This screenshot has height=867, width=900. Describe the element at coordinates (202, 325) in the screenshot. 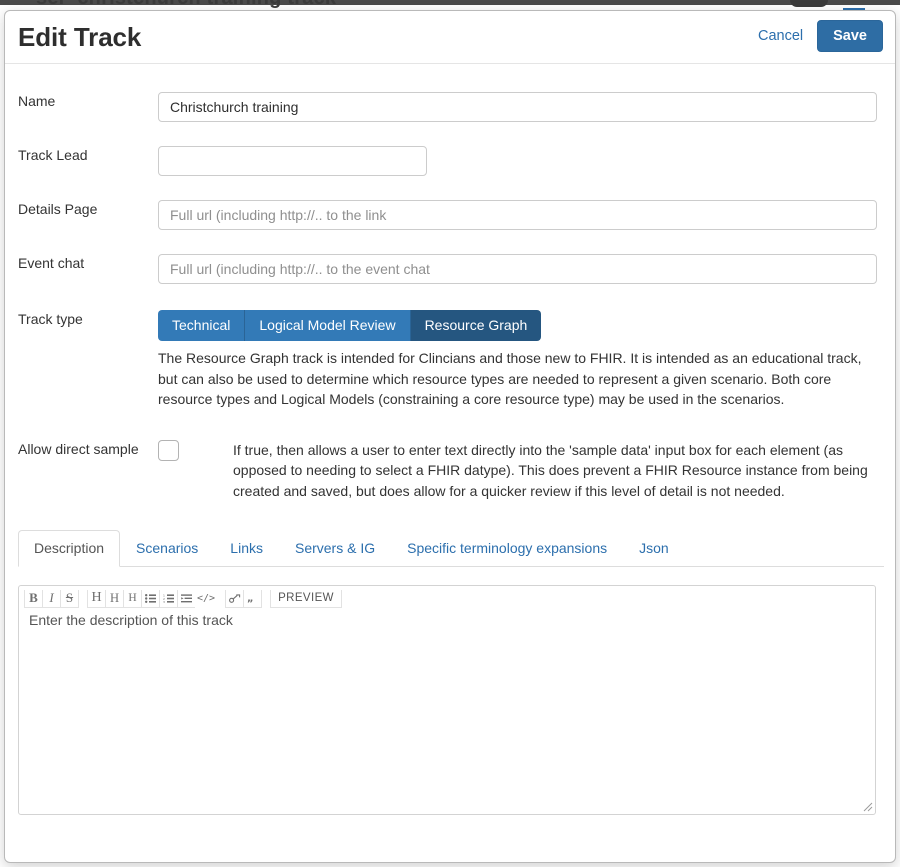

I see `track-type-option-technical: Technical` at that location.